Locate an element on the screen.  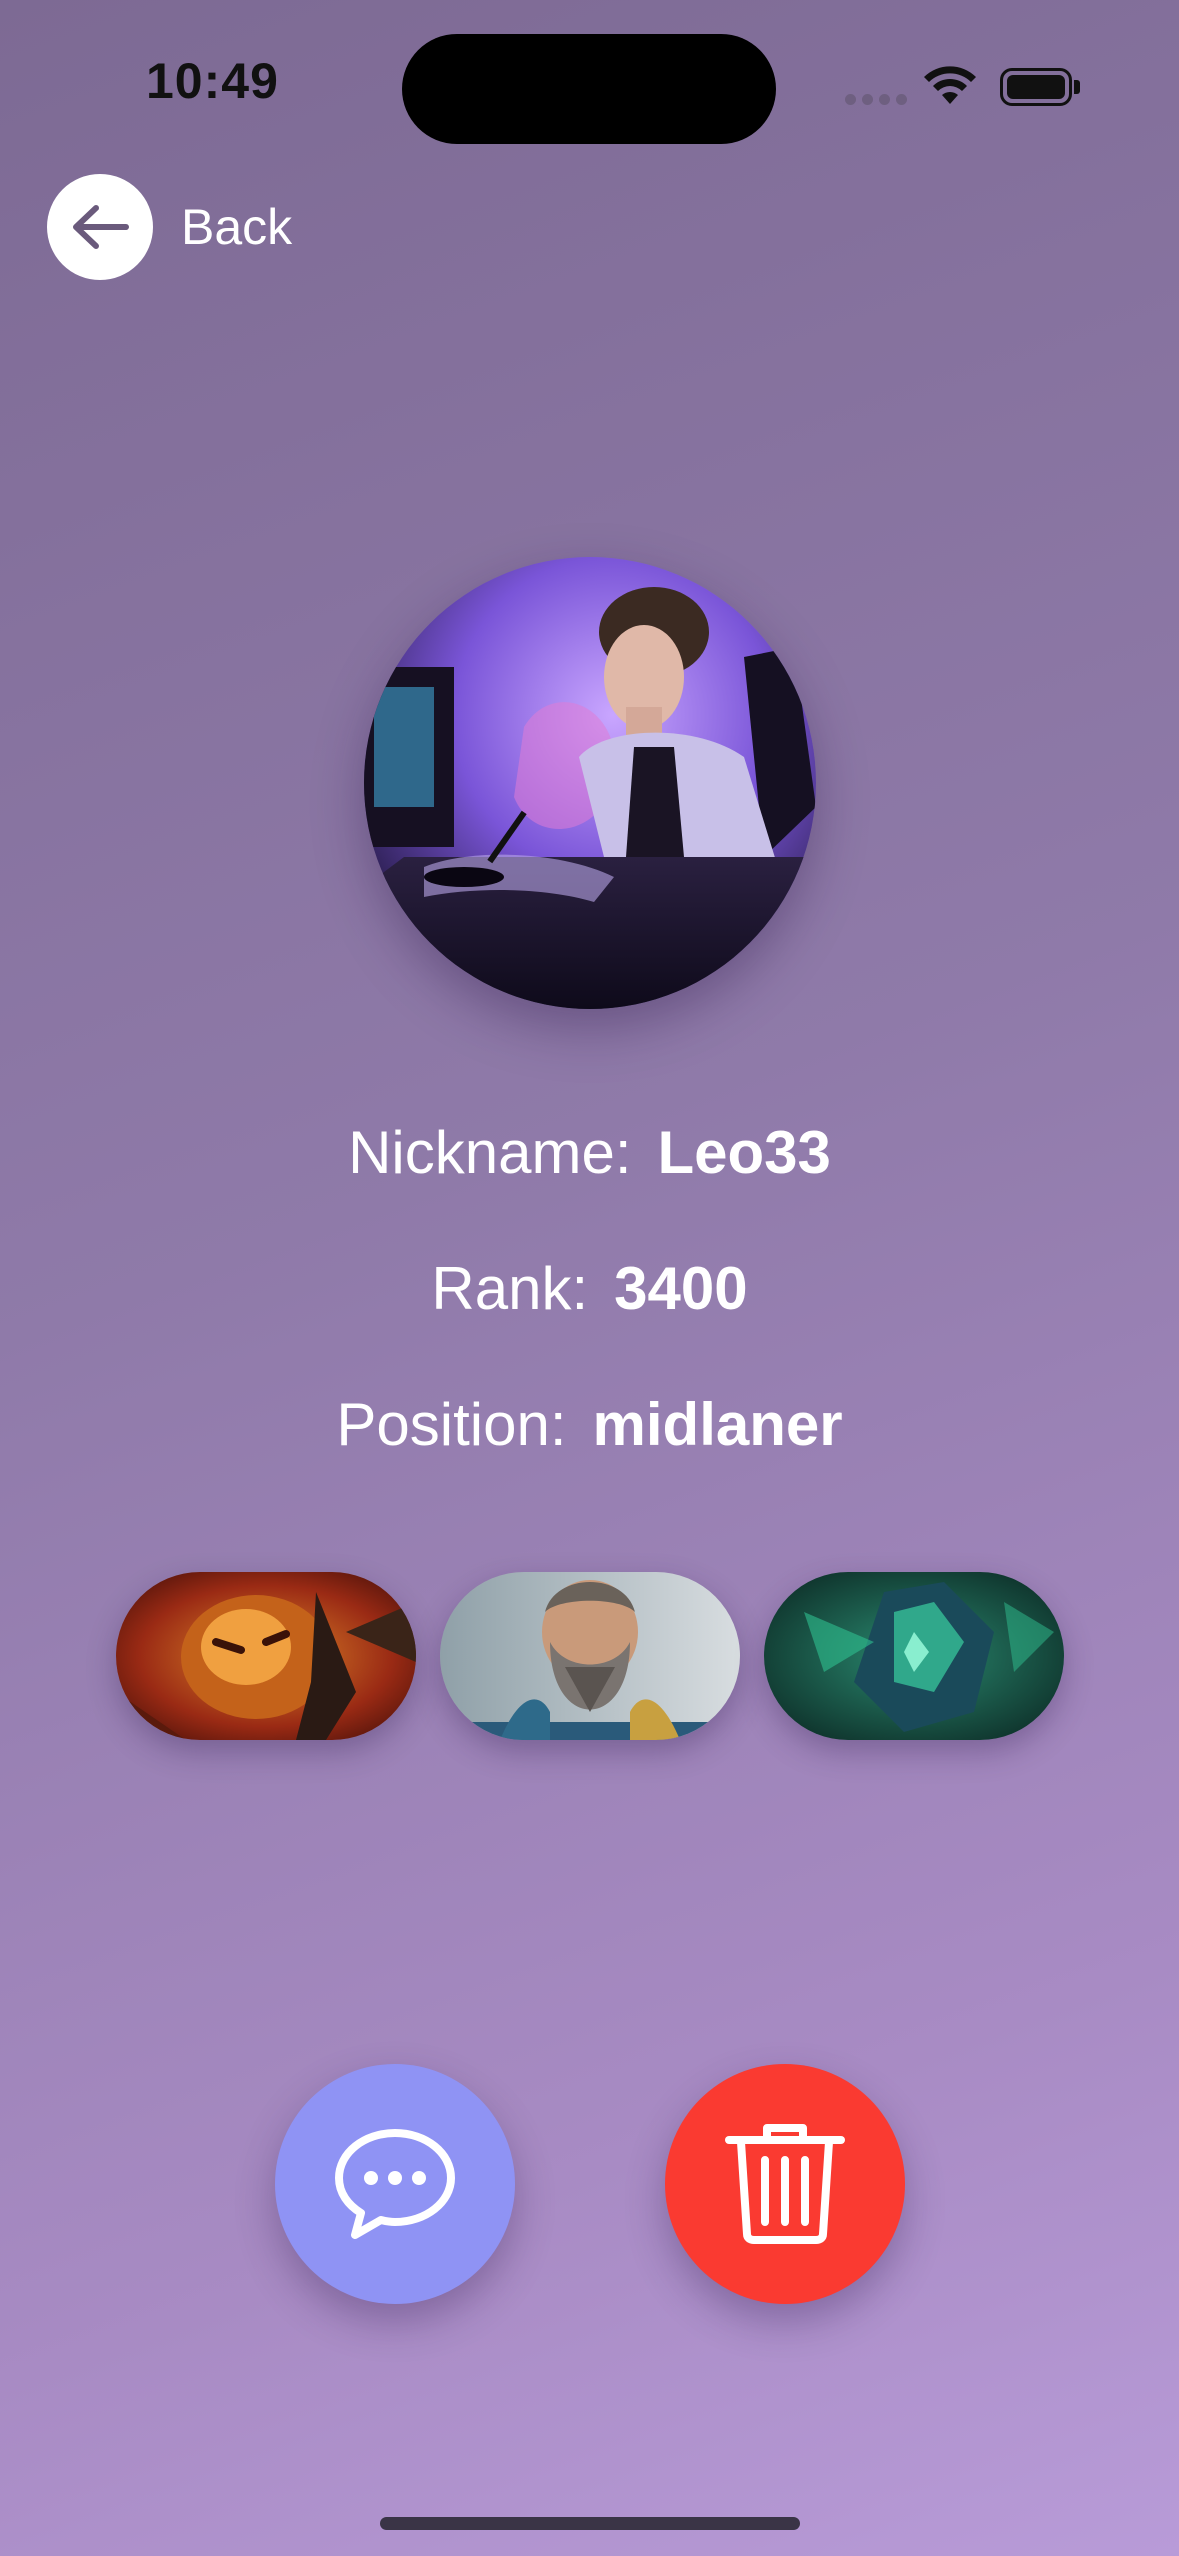
hero-portrait-bearded-warrior is located at coordinates (590, 1656).